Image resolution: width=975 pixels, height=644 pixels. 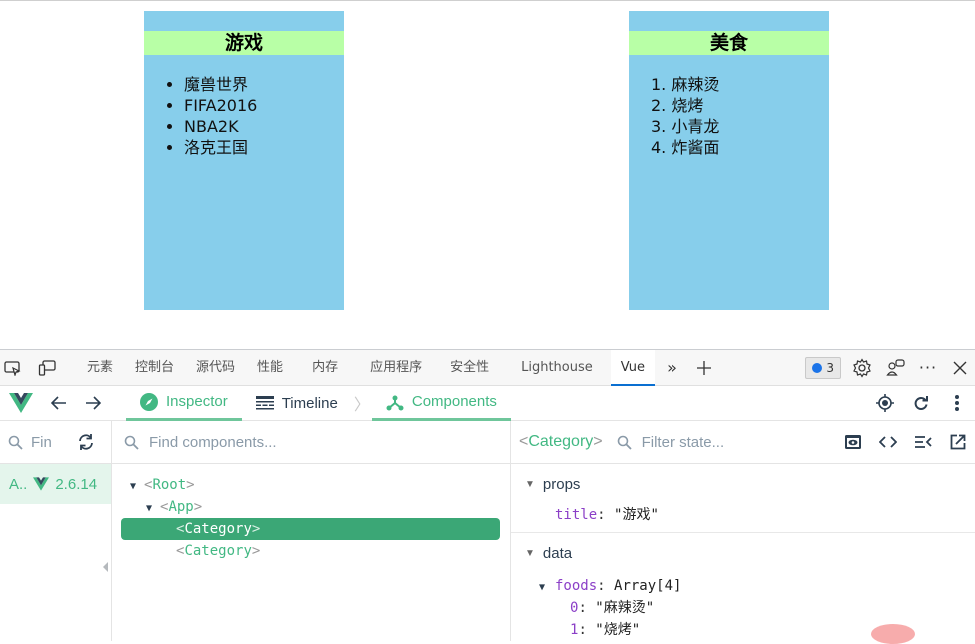 I want to click on prop-row-title: title: "游戏", so click(x=743, y=518).